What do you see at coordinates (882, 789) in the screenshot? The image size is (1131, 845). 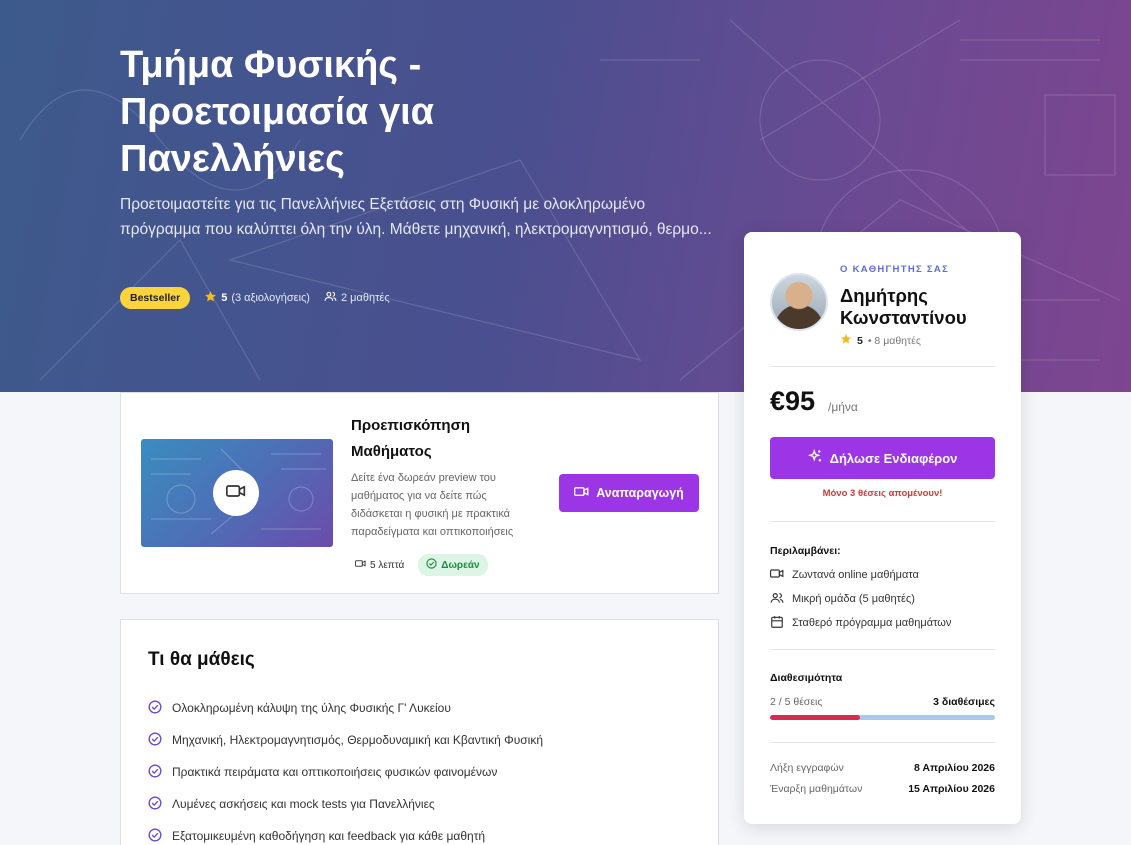 I see `course-start-row: Έναρξη μαθημάτων 15 Απριλίου 2026` at bounding box center [882, 789].